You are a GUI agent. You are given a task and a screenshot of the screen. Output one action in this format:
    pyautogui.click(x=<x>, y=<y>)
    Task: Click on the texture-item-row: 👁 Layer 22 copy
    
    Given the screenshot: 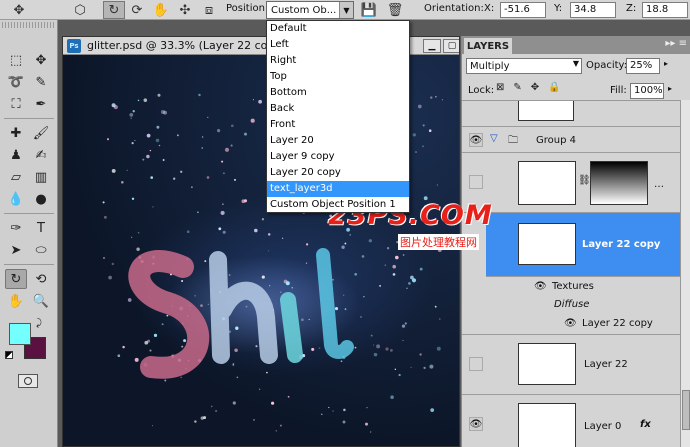 What is the action you would take?
    pyautogui.click(x=571, y=325)
    